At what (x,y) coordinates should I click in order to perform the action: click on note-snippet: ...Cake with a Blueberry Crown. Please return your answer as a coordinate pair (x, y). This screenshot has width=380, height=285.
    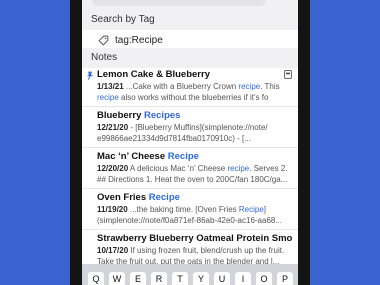
    Looking at the image, I should click on (181, 86).